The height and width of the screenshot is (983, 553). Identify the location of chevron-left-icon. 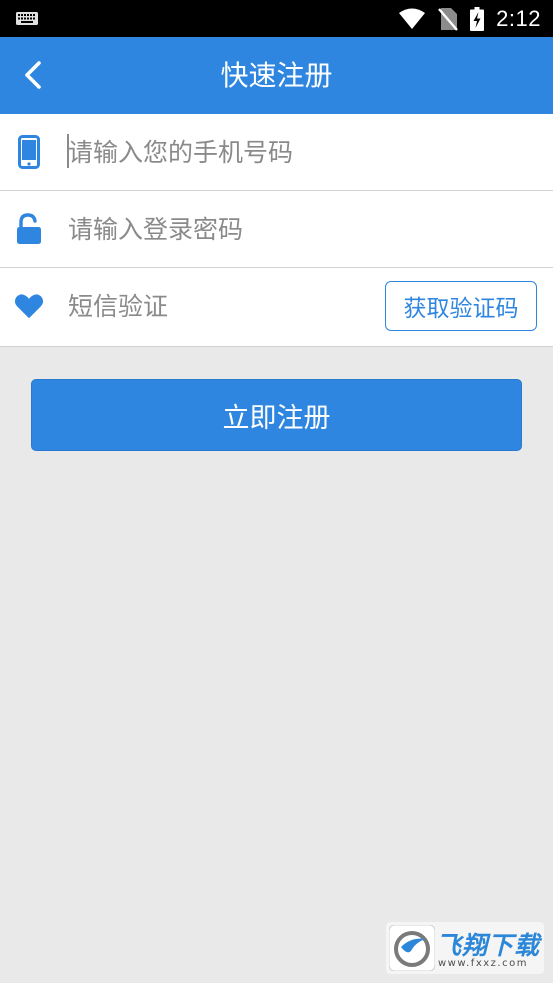
(33, 75).